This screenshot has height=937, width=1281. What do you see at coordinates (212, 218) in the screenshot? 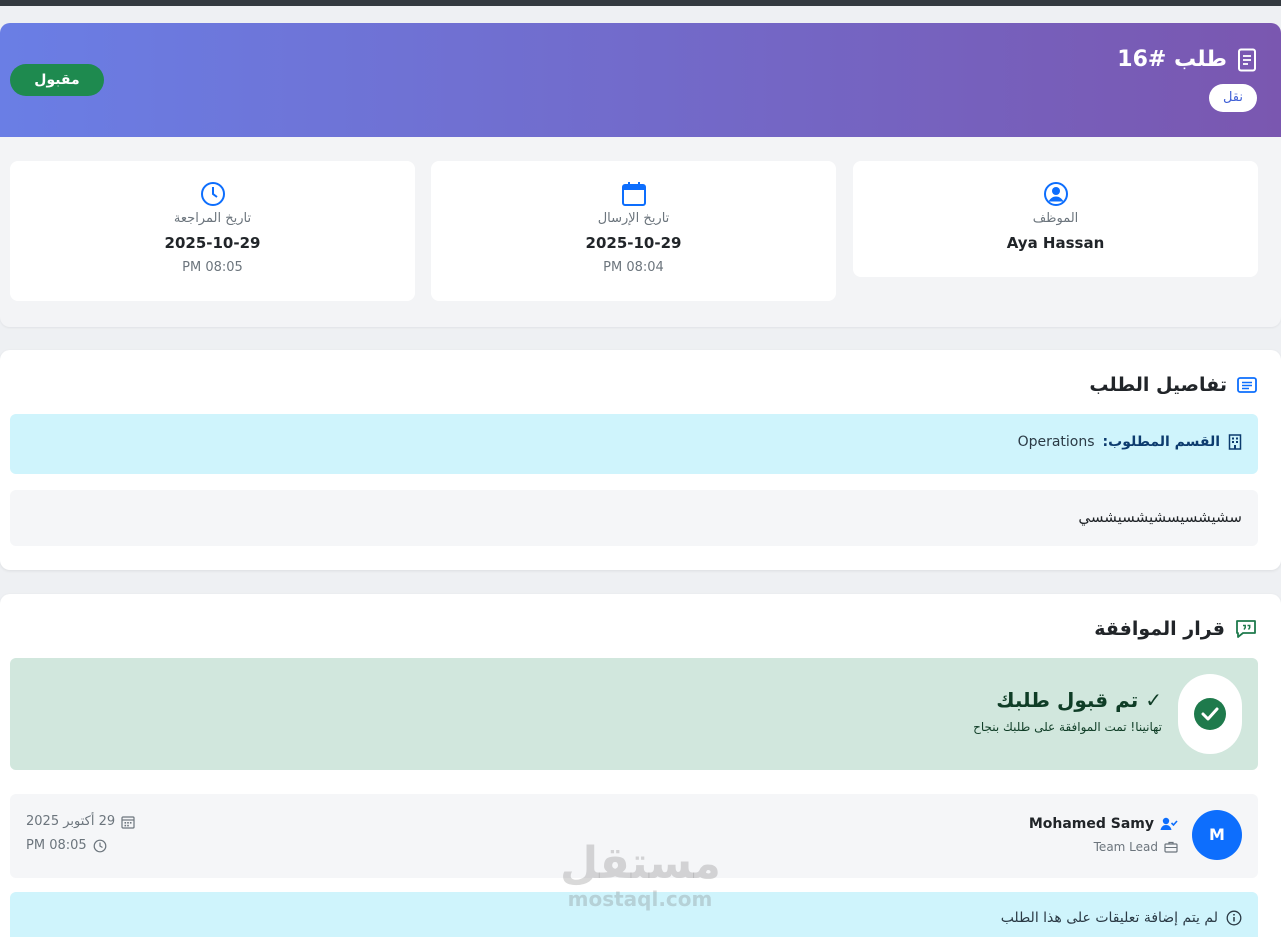
I see `reviewed-label: تاريخ المراجعة` at bounding box center [212, 218].